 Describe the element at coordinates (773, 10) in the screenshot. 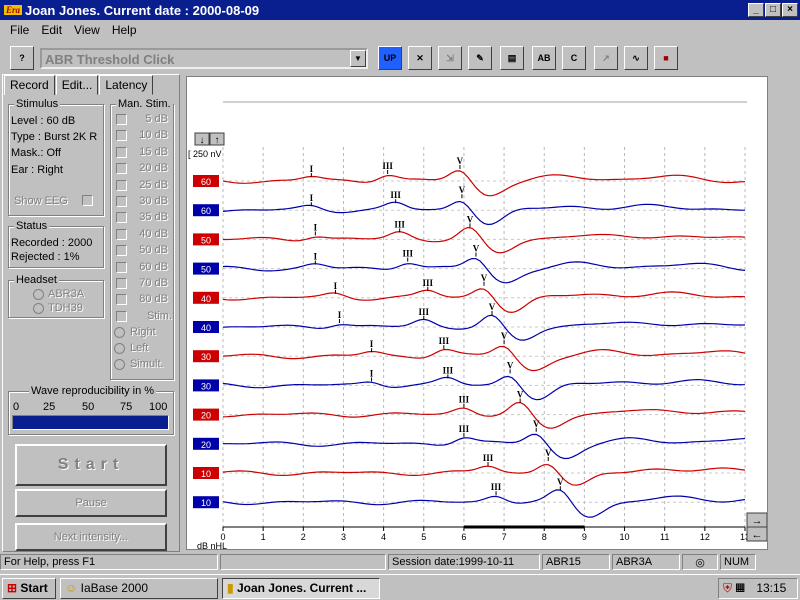

I see `maximize-button: □` at that location.